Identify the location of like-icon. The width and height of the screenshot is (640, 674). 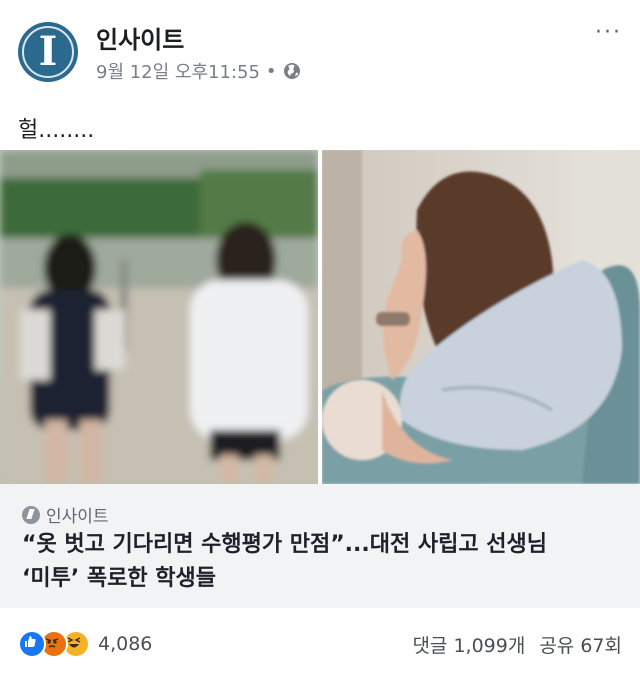
(32, 644).